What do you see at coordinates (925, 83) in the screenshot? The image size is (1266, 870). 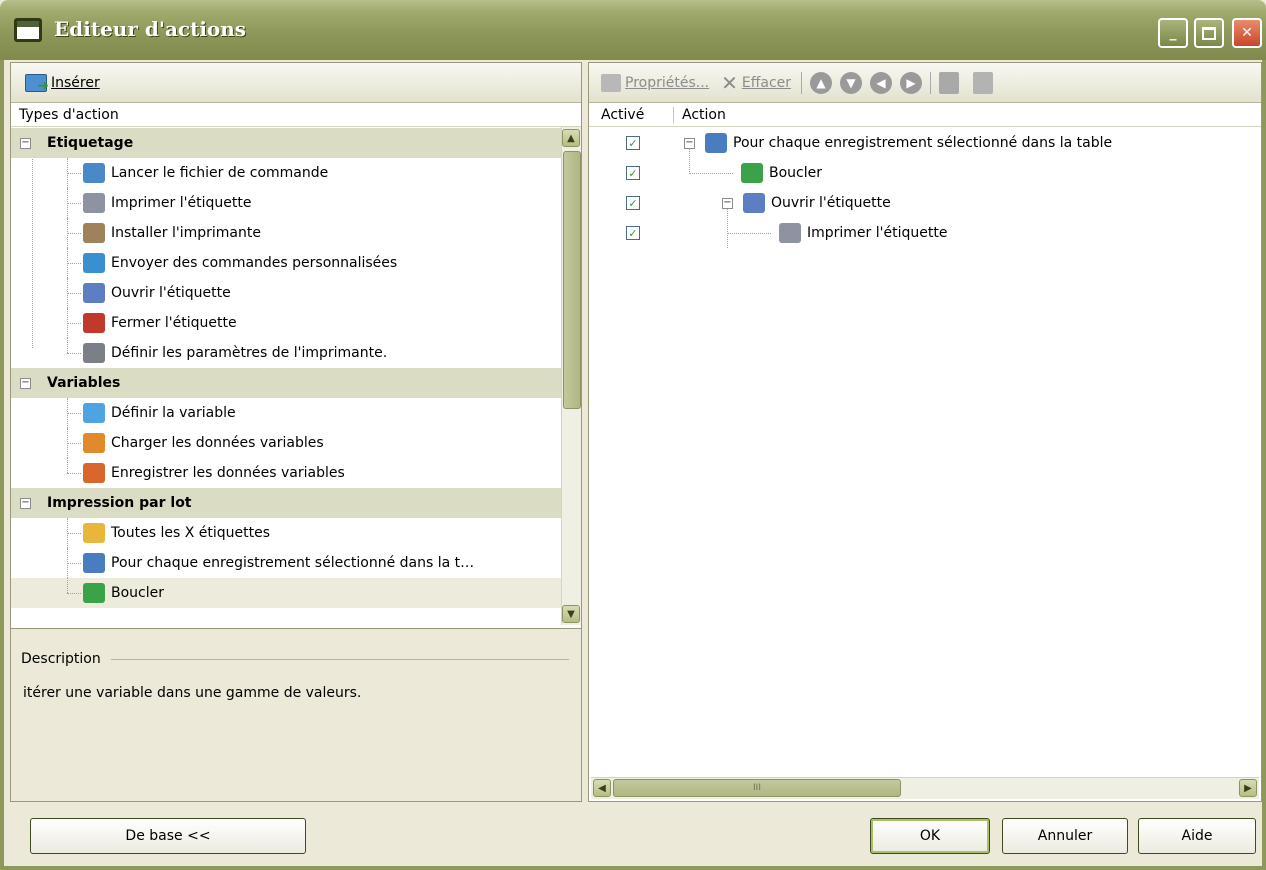 I see `actions-toolbar: Propriétés... ✕ Effacer ▲ ▼ ◀ ▶` at bounding box center [925, 83].